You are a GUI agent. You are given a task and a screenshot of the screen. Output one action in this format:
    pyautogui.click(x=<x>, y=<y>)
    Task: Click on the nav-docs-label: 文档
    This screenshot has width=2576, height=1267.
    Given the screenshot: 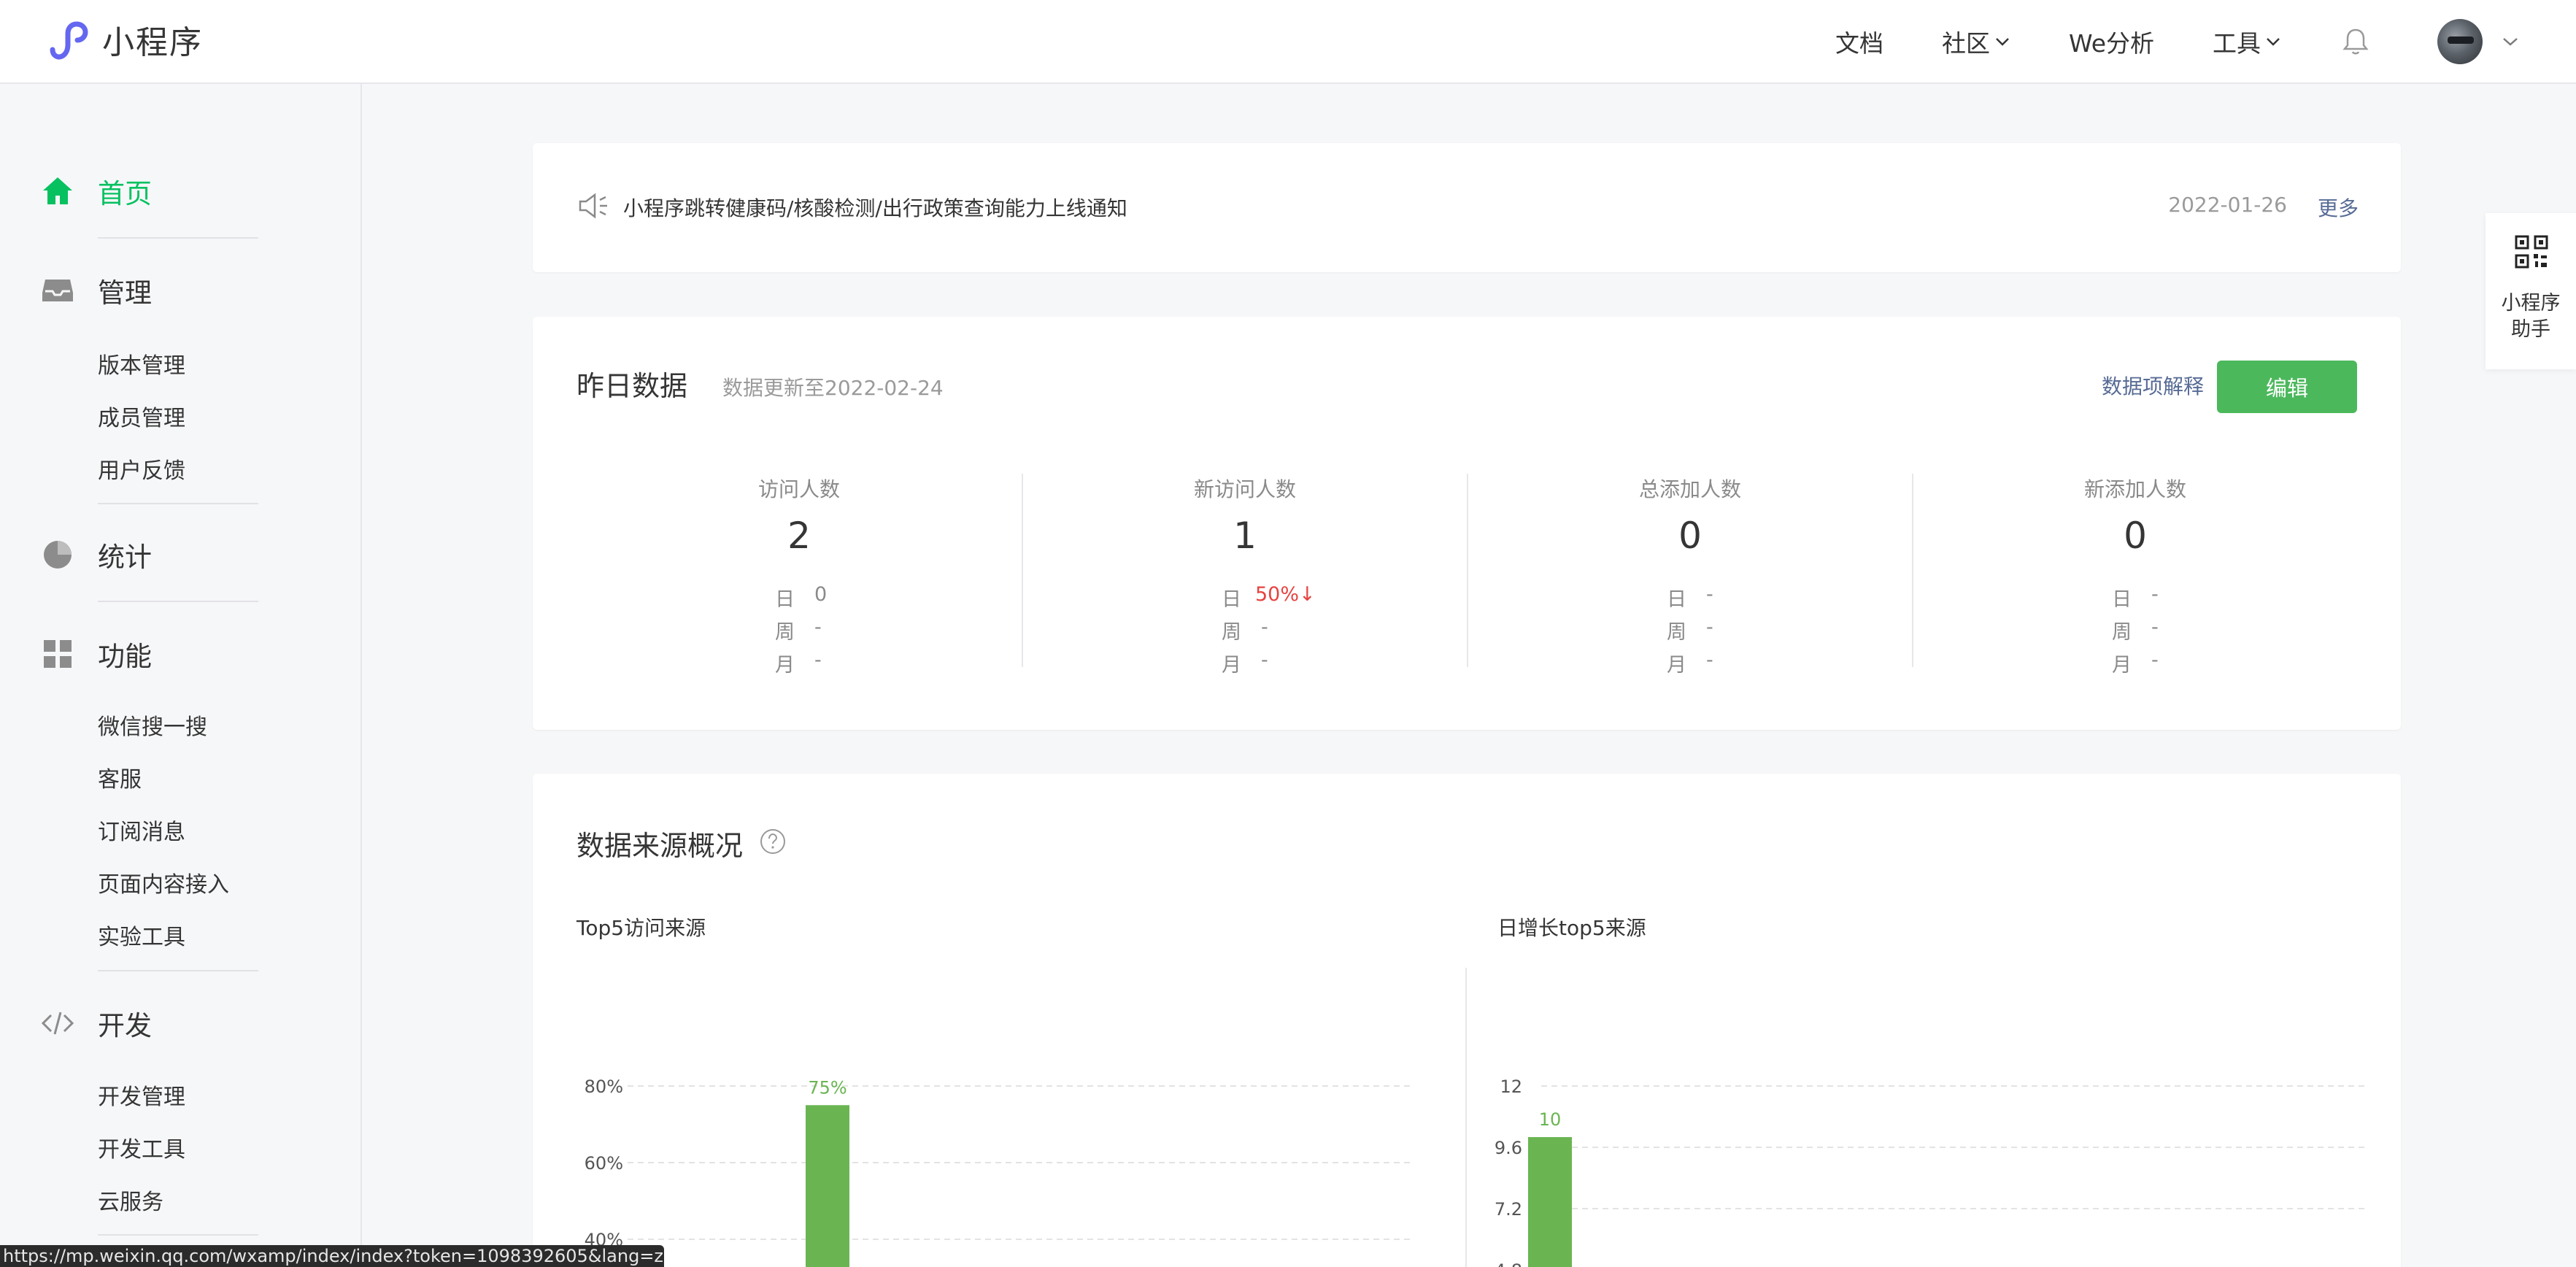 What is the action you would take?
    pyautogui.click(x=1859, y=43)
    